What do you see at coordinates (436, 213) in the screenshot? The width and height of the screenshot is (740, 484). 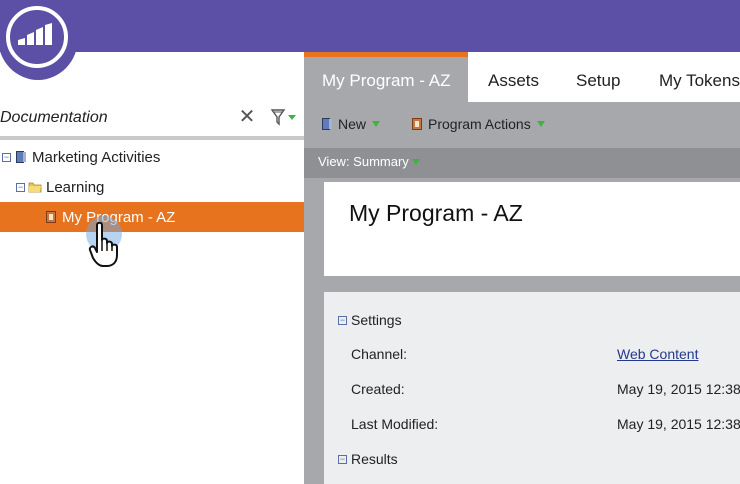 I see `page-title: My Program - AZ` at bounding box center [436, 213].